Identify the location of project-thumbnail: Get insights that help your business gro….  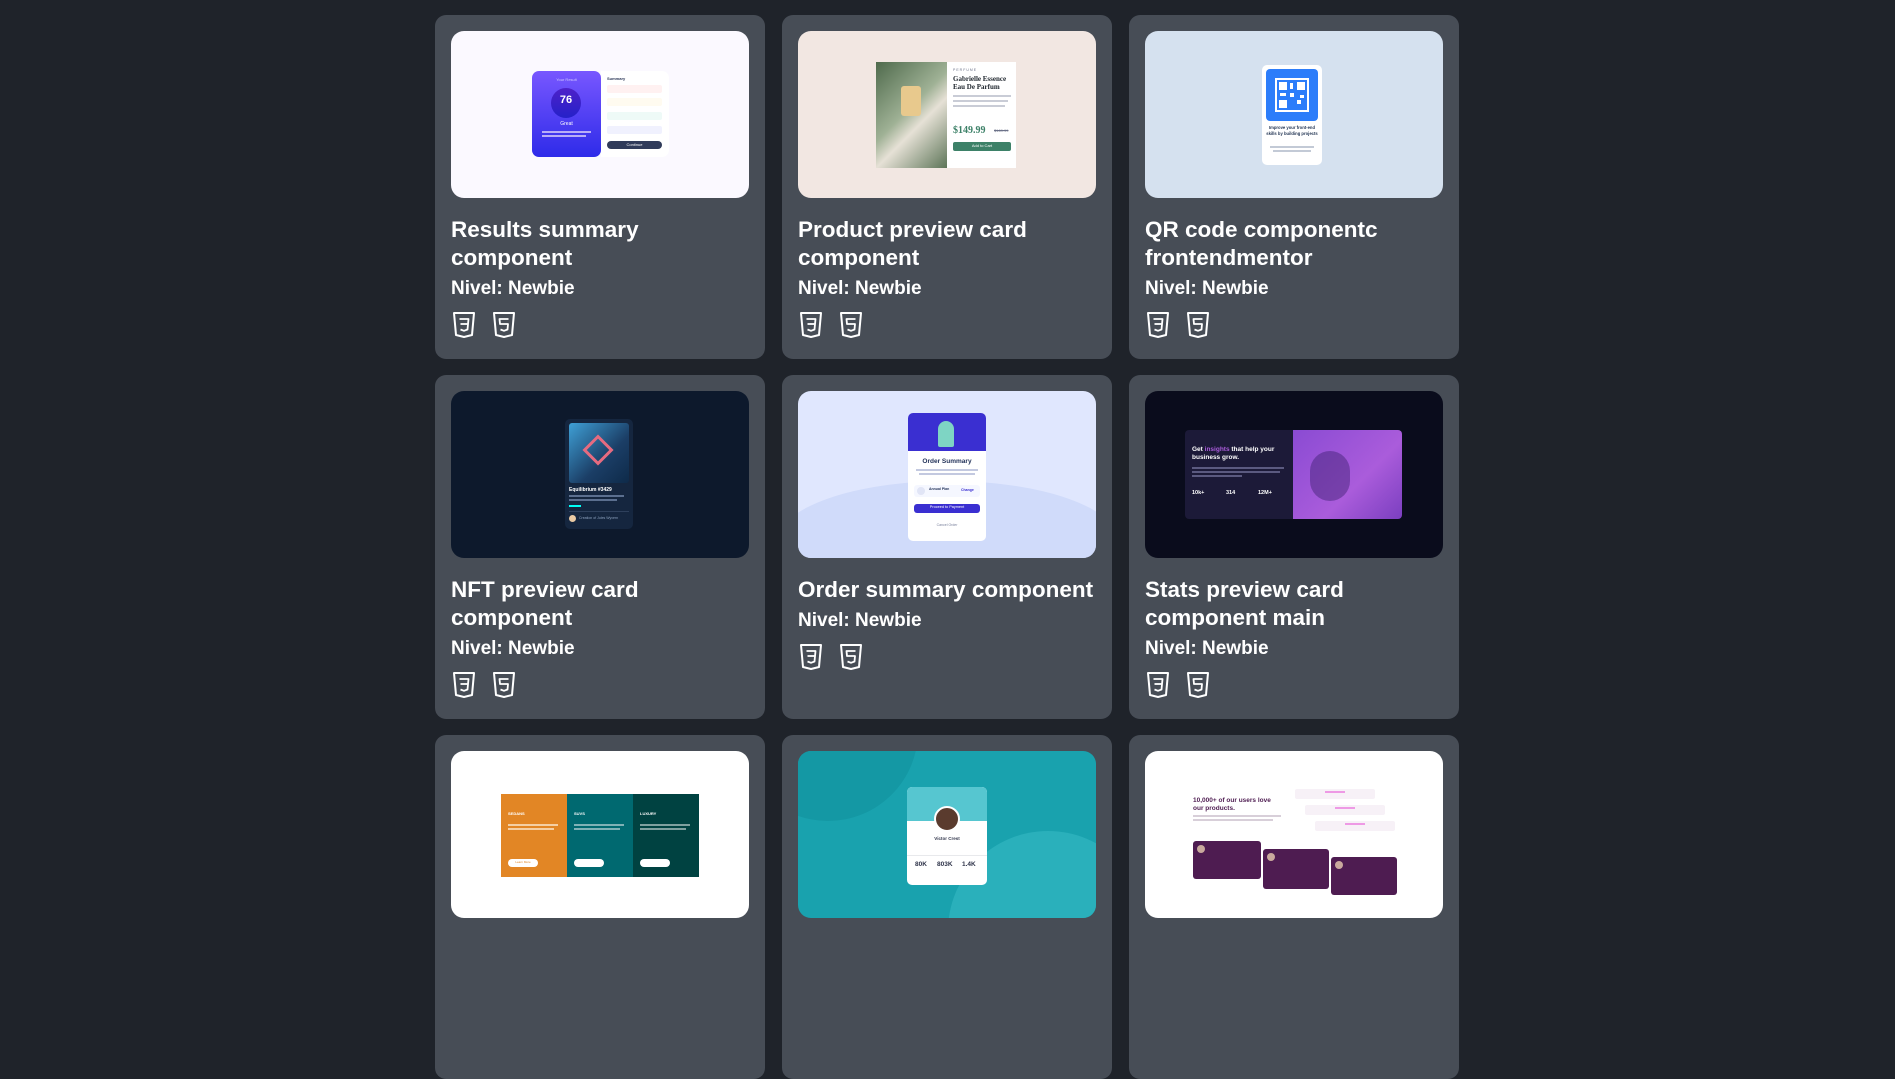
(1294, 474).